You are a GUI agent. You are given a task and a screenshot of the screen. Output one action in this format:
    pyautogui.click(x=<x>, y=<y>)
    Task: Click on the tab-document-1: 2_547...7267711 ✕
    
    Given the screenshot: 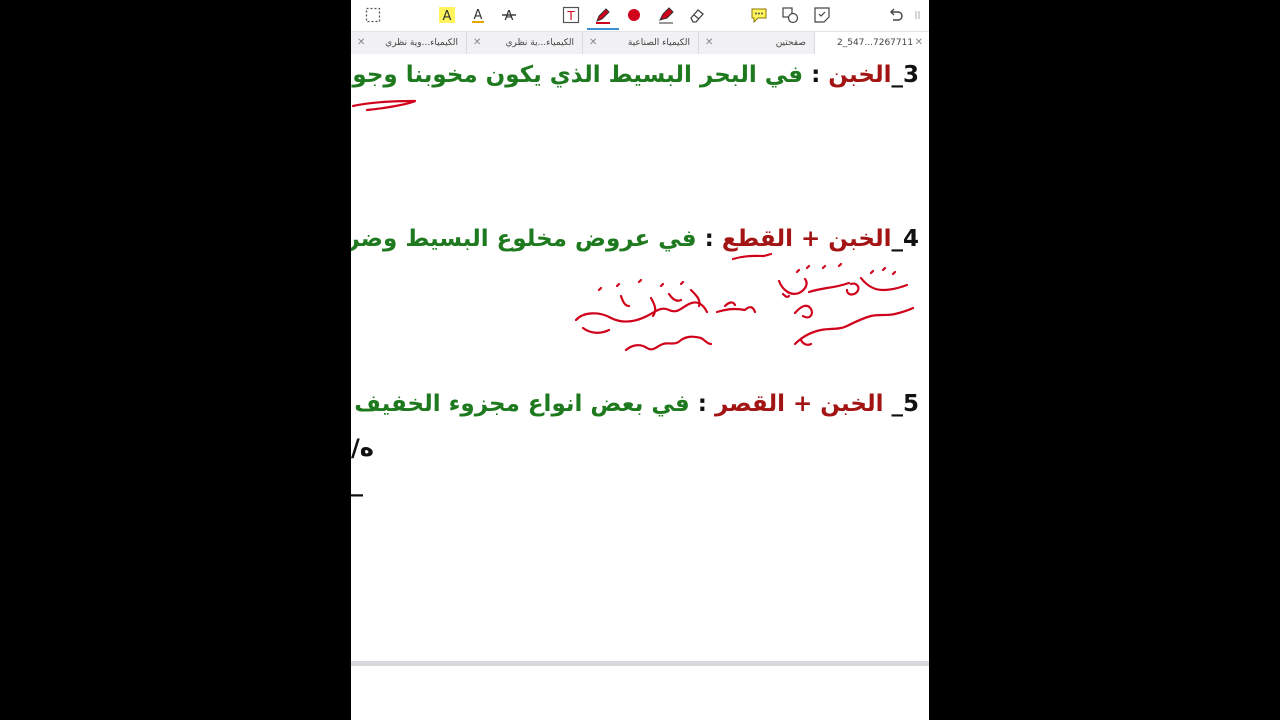 What is the action you would take?
    pyautogui.click(x=871, y=43)
    